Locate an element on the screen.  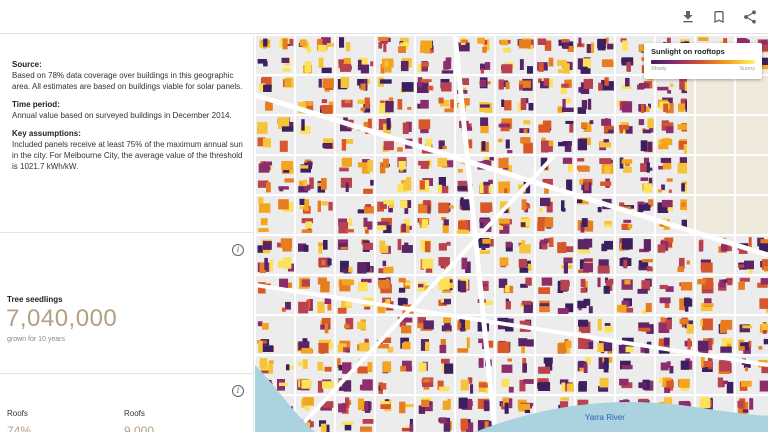
share-icon is located at coordinates (749, 16).